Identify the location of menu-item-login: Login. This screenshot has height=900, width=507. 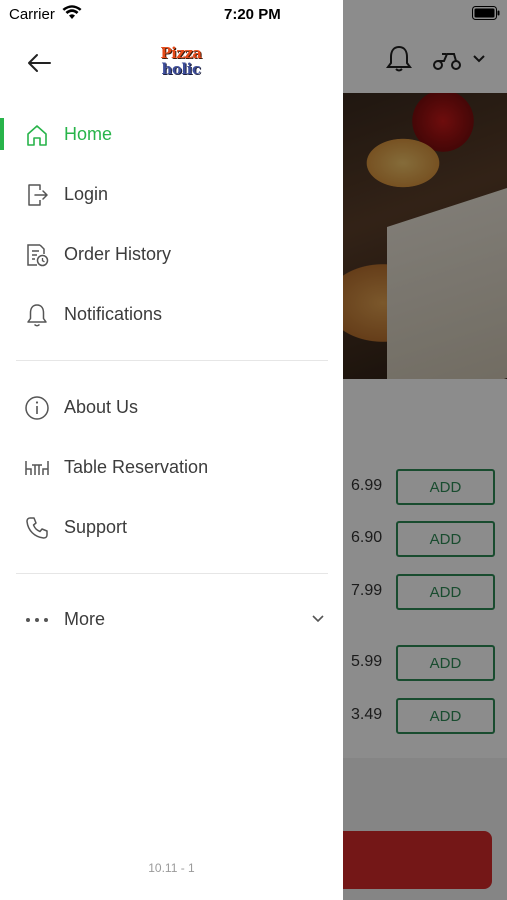
(171, 194).